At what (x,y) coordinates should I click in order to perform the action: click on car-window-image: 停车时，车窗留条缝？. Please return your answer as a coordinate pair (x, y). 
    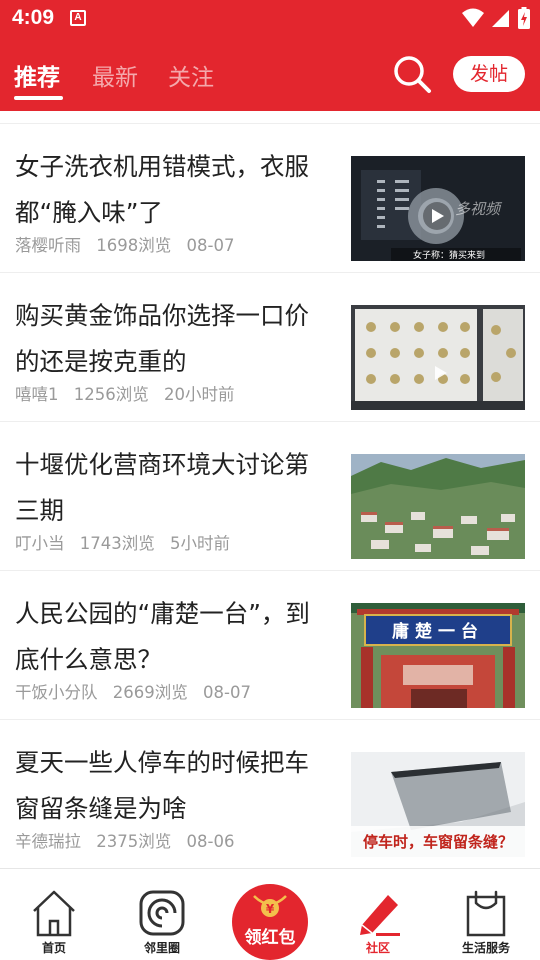
    Looking at the image, I should click on (438, 804).